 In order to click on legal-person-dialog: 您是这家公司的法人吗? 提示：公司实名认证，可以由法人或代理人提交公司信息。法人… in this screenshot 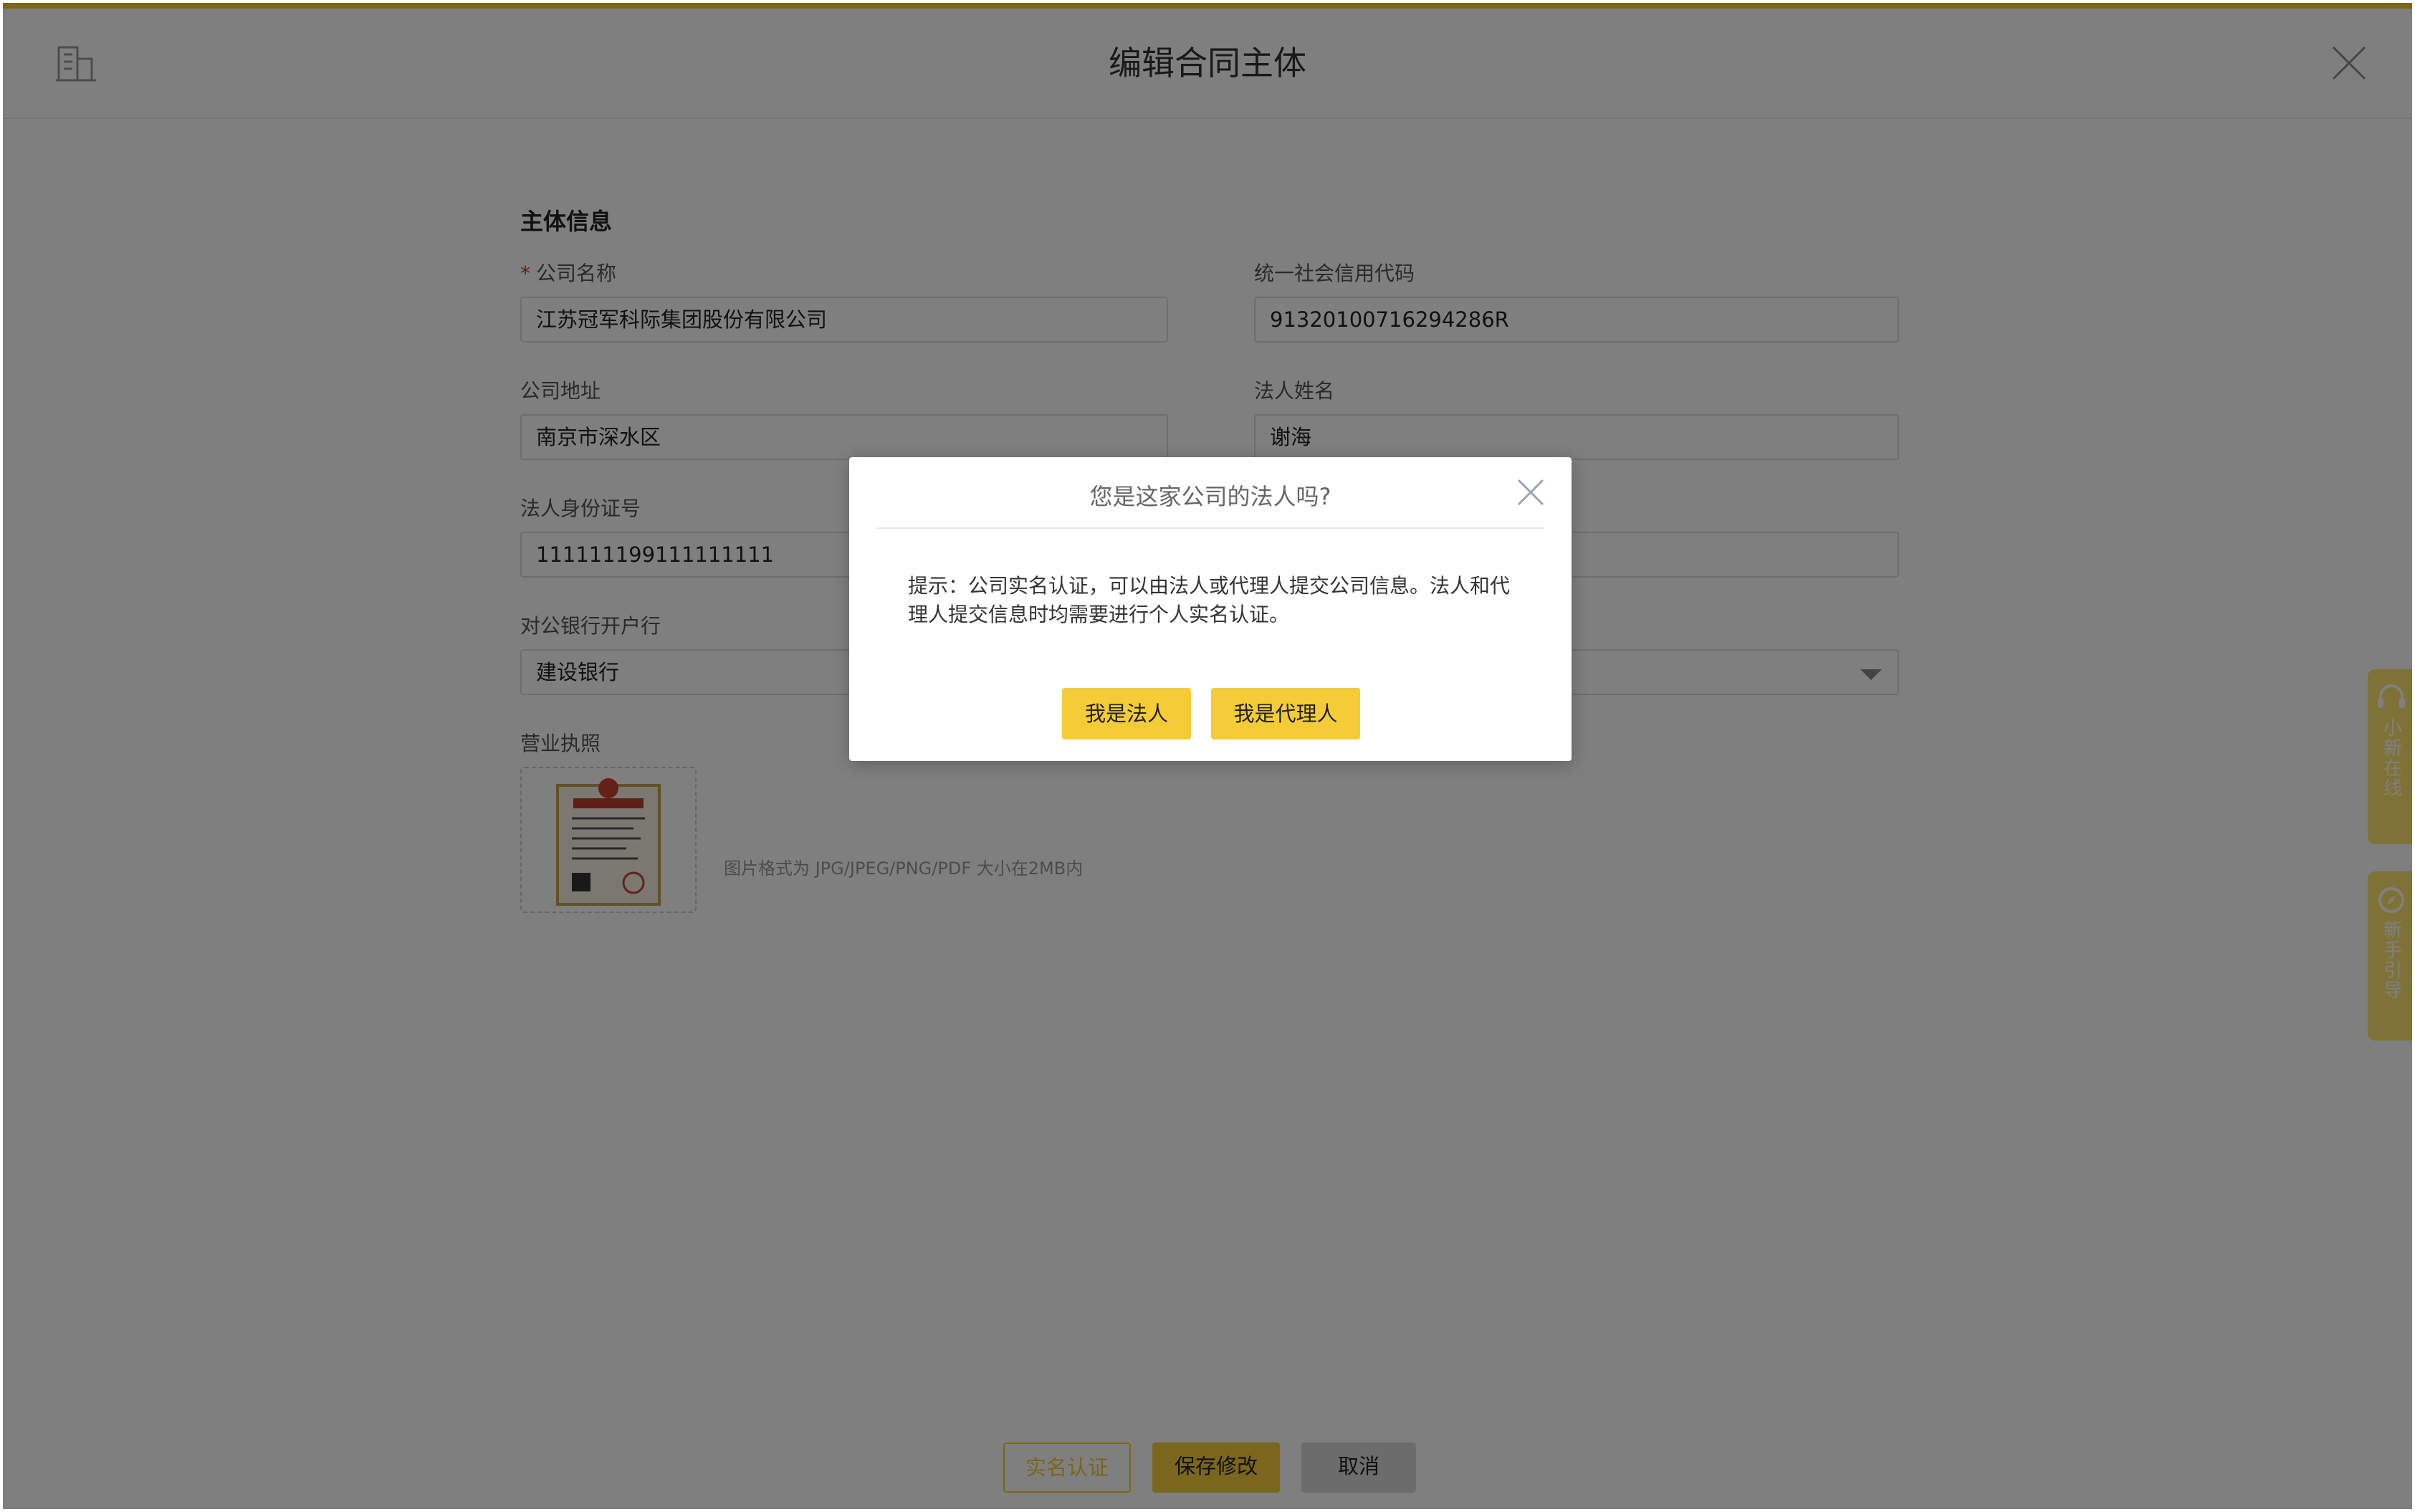, I will do `click(1211, 609)`.